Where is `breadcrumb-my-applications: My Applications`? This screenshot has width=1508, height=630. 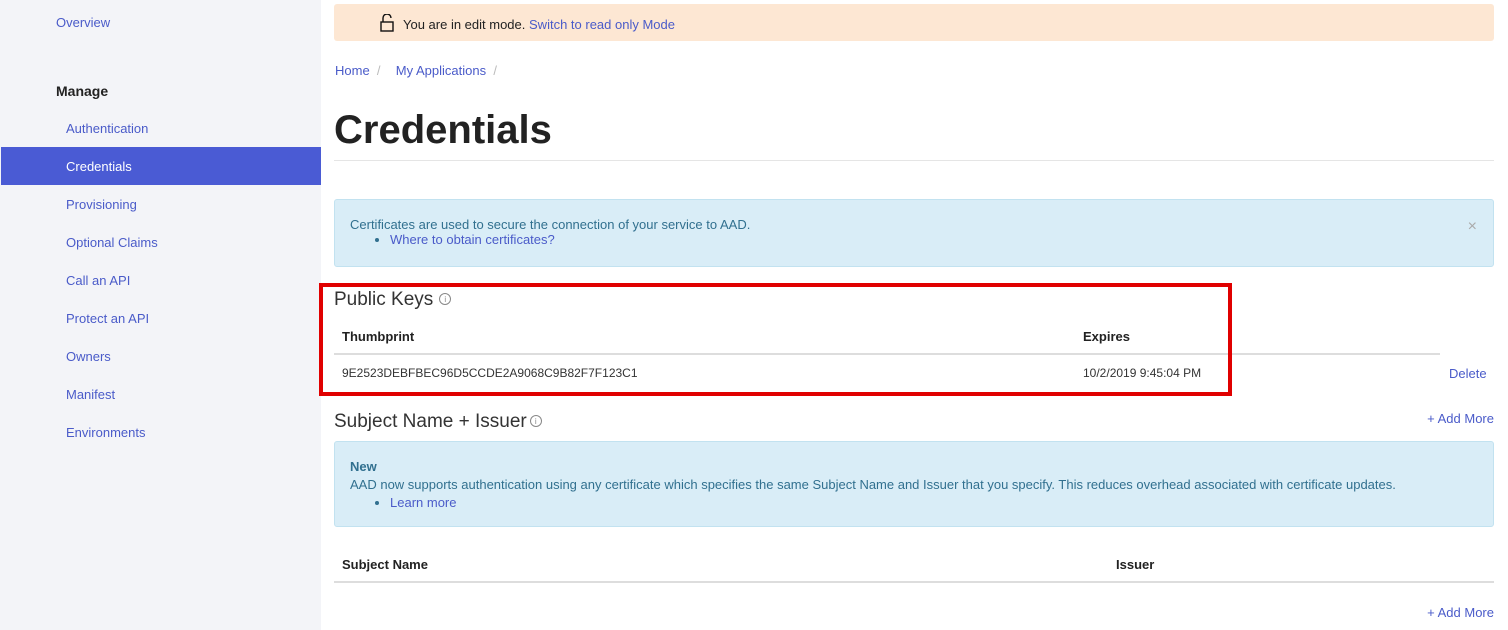 breadcrumb-my-applications: My Applications is located at coordinates (441, 70).